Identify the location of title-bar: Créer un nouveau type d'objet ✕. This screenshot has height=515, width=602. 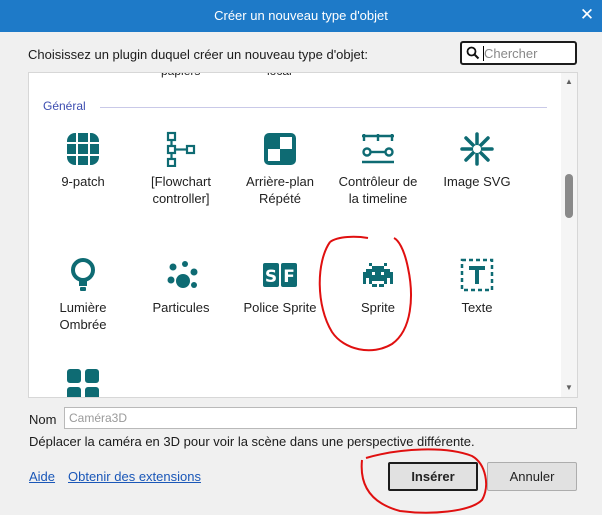
(301, 16).